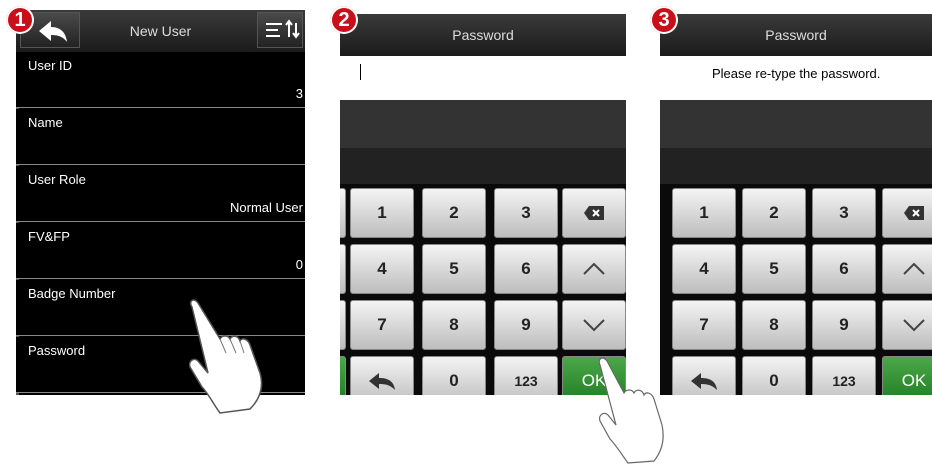 The height and width of the screenshot is (466, 932). Describe the element at coordinates (57, 350) in the screenshot. I see `row-label: Password` at that location.